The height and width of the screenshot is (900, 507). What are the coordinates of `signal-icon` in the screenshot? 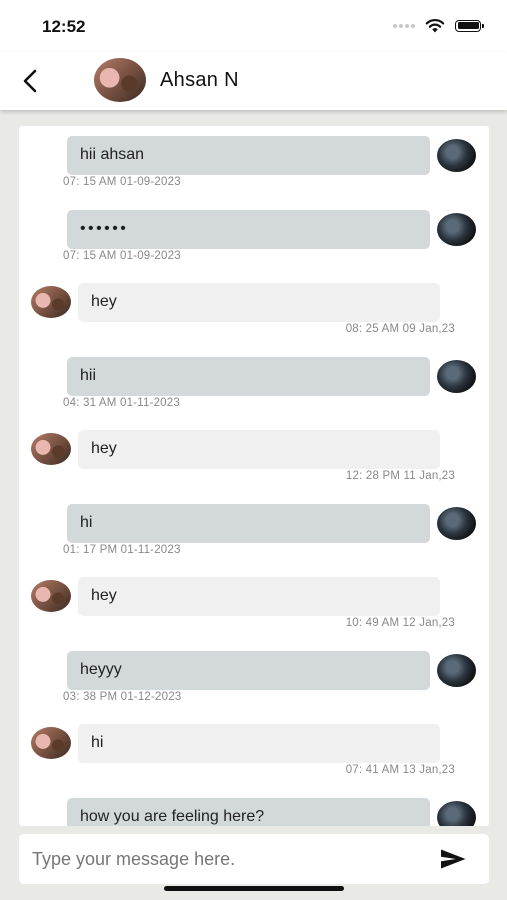 It's located at (404, 25).